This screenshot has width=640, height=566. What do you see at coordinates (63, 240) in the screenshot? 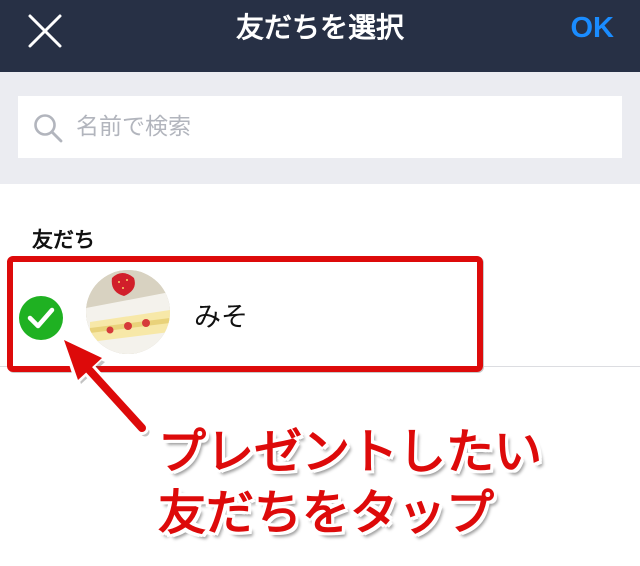
I see `friends-section-label: 友だち` at bounding box center [63, 240].